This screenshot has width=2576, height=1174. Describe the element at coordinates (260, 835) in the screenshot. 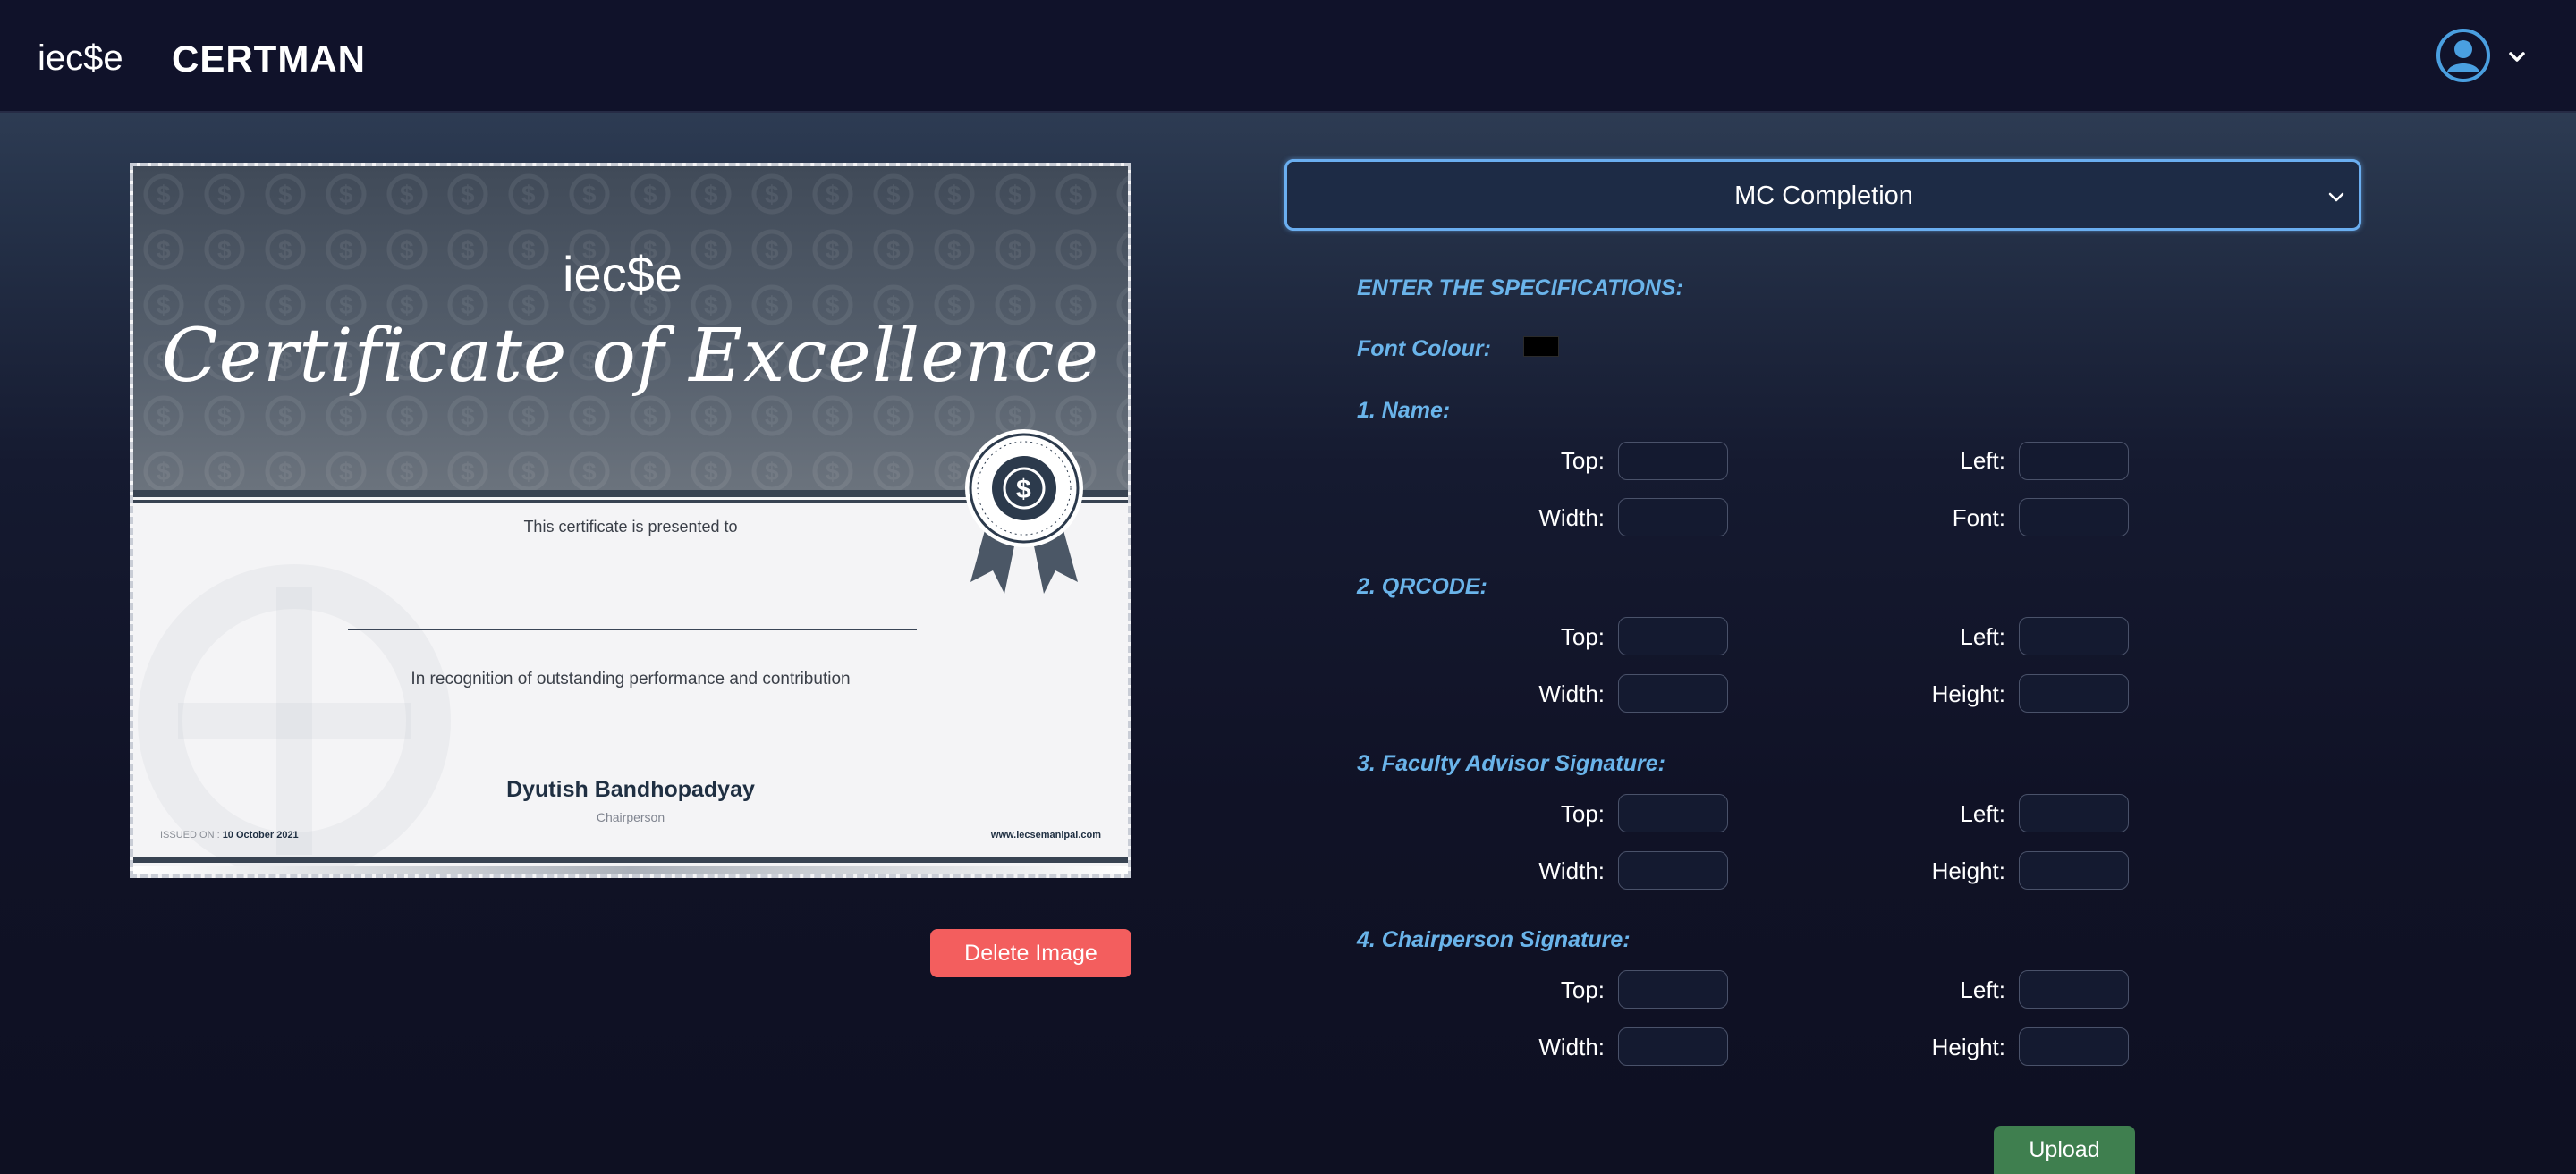

I see `issued-date: 10 October 2021` at that location.